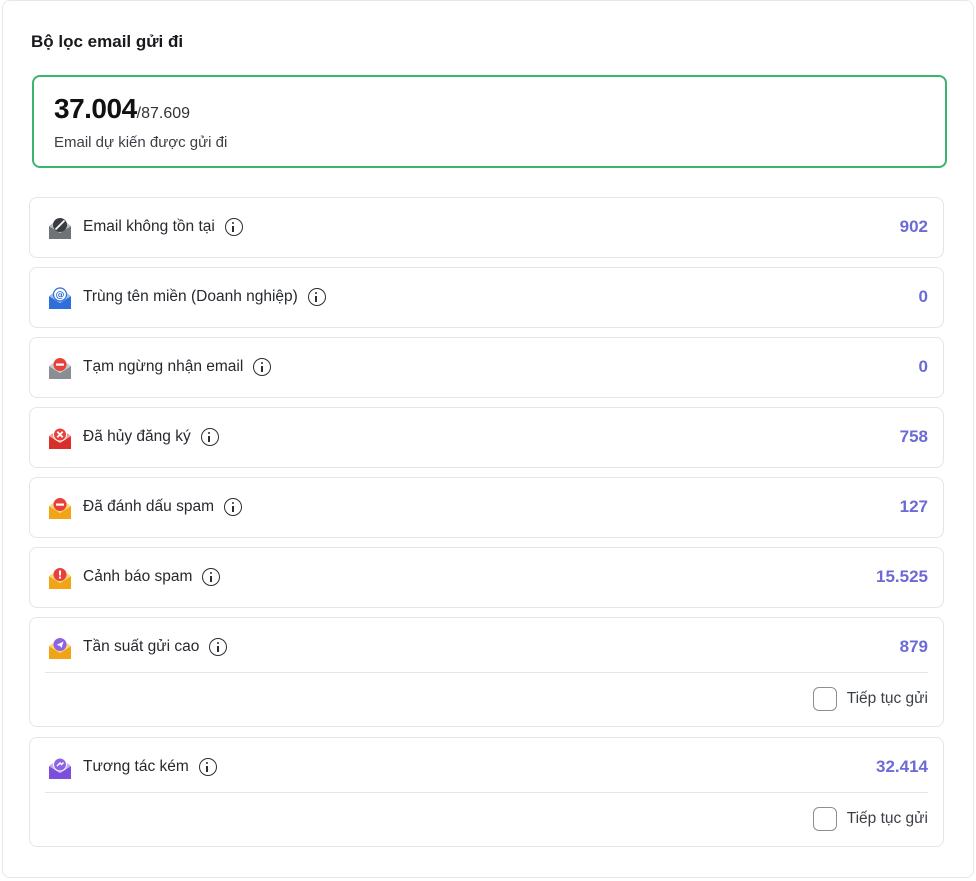 The height and width of the screenshot is (881, 976). Describe the element at coordinates (138, 576) in the screenshot. I see `filter-label-text: Cảnh báo spam` at that location.